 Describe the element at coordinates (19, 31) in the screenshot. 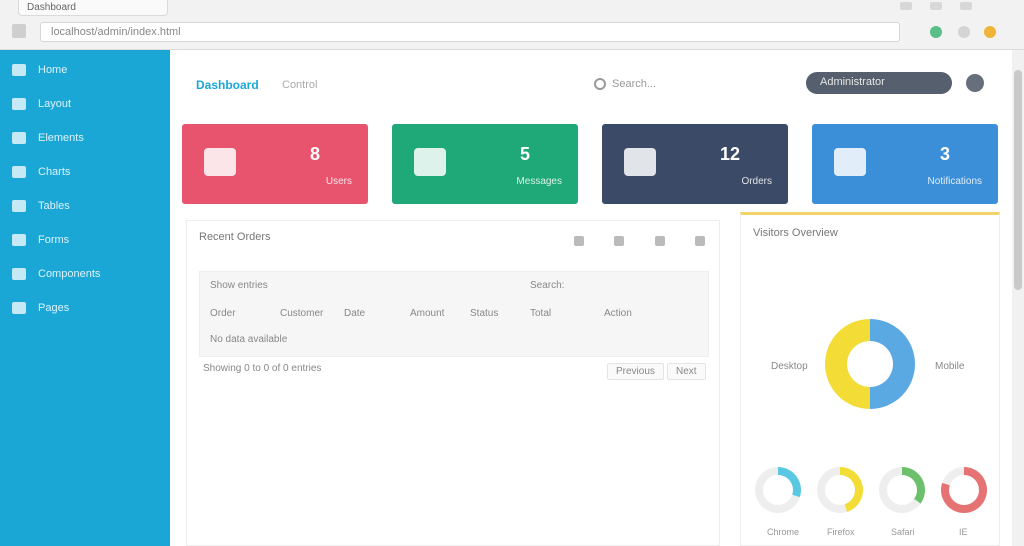

I see `back-icon` at that location.